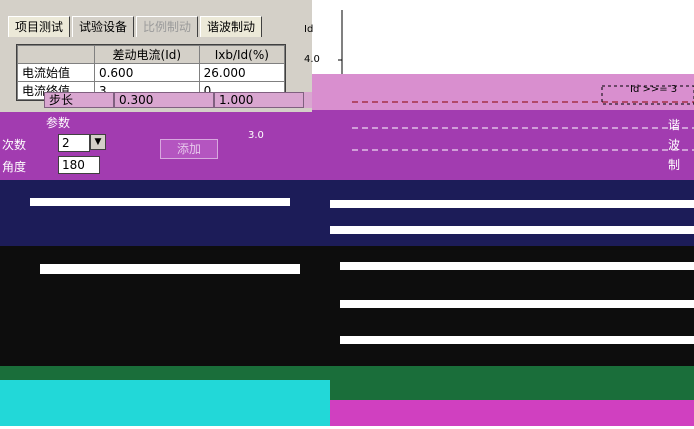 Image resolution: width=694 pixels, height=429 pixels. Describe the element at coordinates (503, 145) in the screenshot. I see `chart-band-purple` at that location.